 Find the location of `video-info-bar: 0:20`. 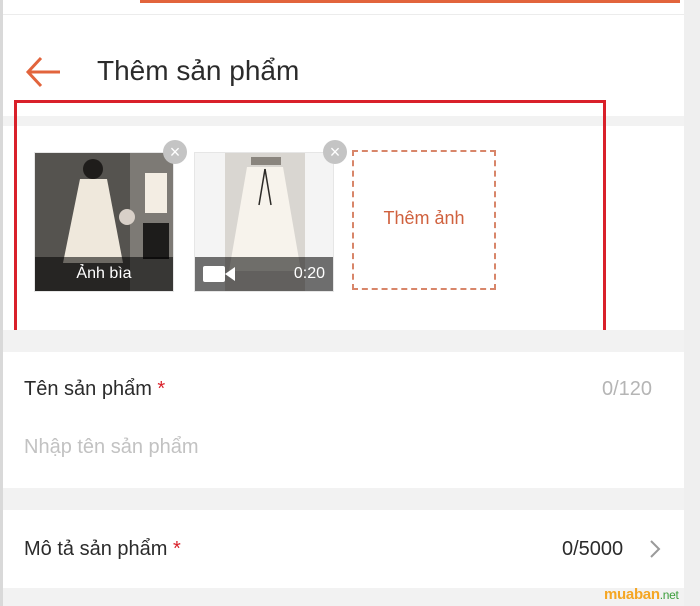

video-info-bar: 0:20 is located at coordinates (264, 274).